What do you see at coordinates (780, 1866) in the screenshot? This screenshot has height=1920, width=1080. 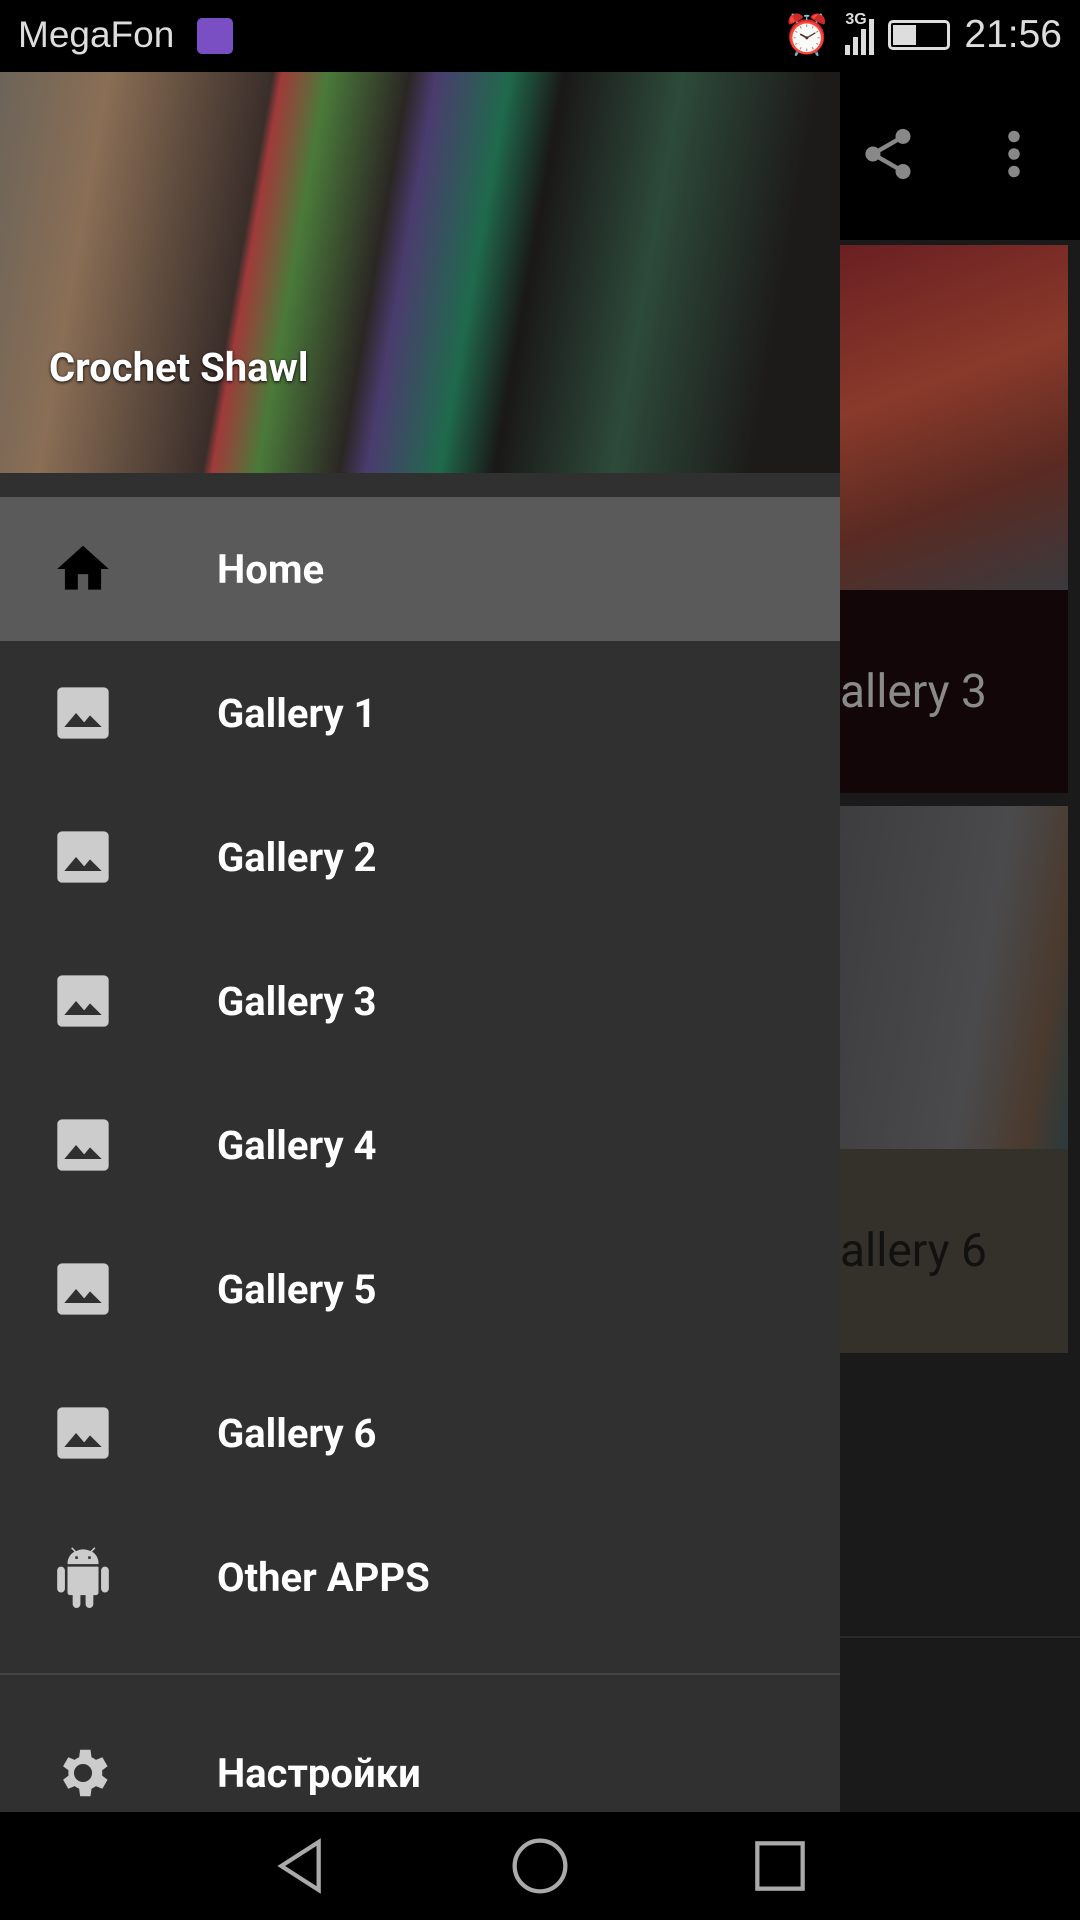 I see `recents-icon` at bounding box center [780, 1866].